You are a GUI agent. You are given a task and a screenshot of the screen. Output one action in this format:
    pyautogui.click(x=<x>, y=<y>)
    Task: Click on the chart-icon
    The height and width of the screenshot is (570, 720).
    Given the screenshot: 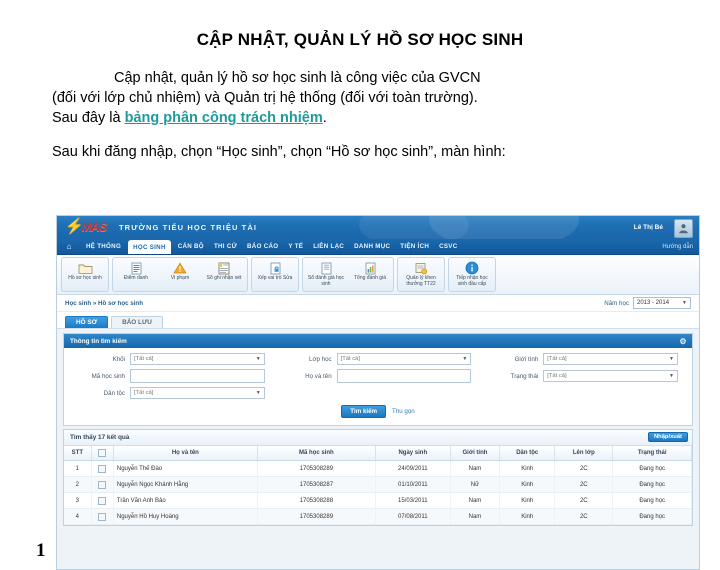 What is the action you would take?
    pyautogui.click(x=370, y=268)
    